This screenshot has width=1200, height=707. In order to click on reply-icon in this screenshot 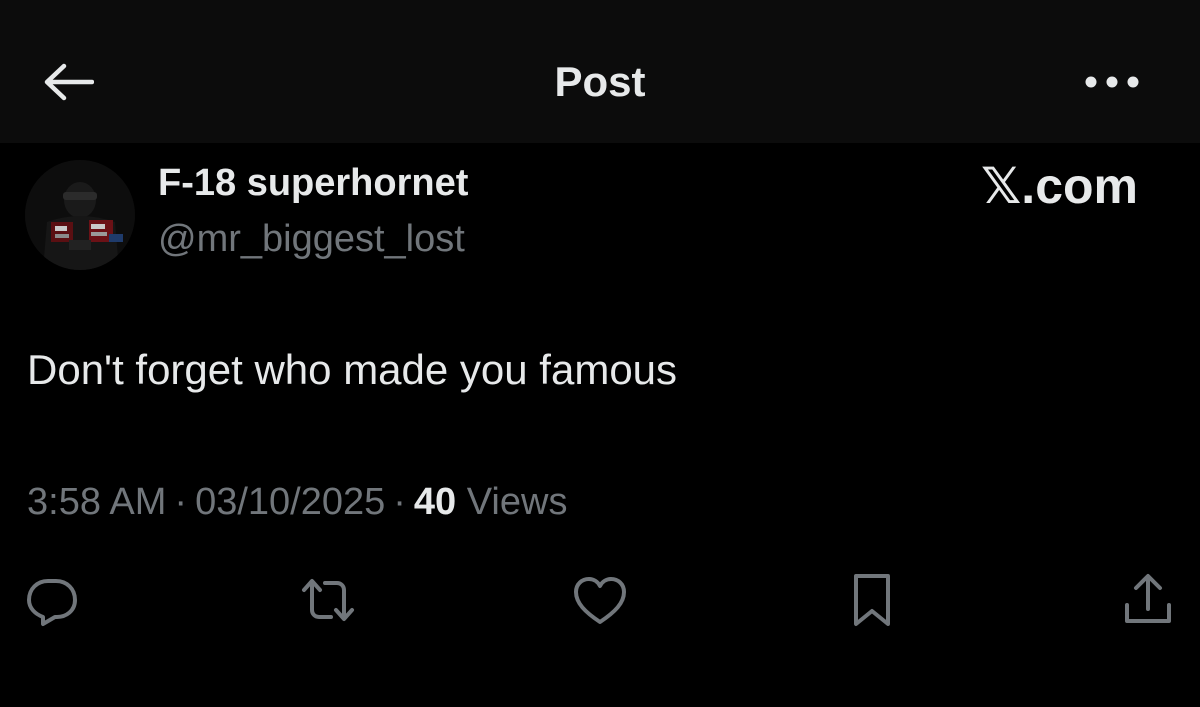, I will do `click(52, 602)`.